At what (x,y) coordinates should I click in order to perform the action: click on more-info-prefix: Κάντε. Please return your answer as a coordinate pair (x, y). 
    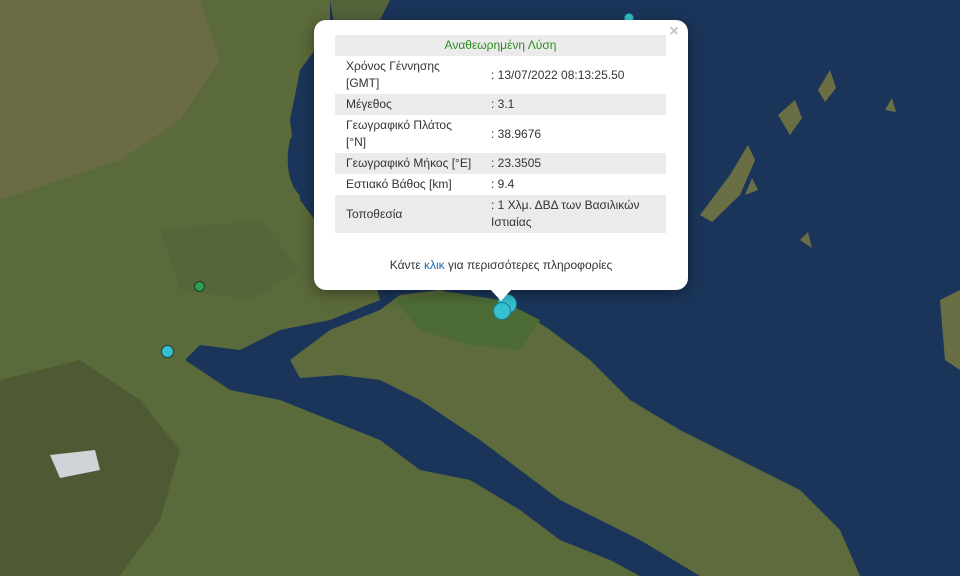
    Looking at the image, I should click on (406, 265).